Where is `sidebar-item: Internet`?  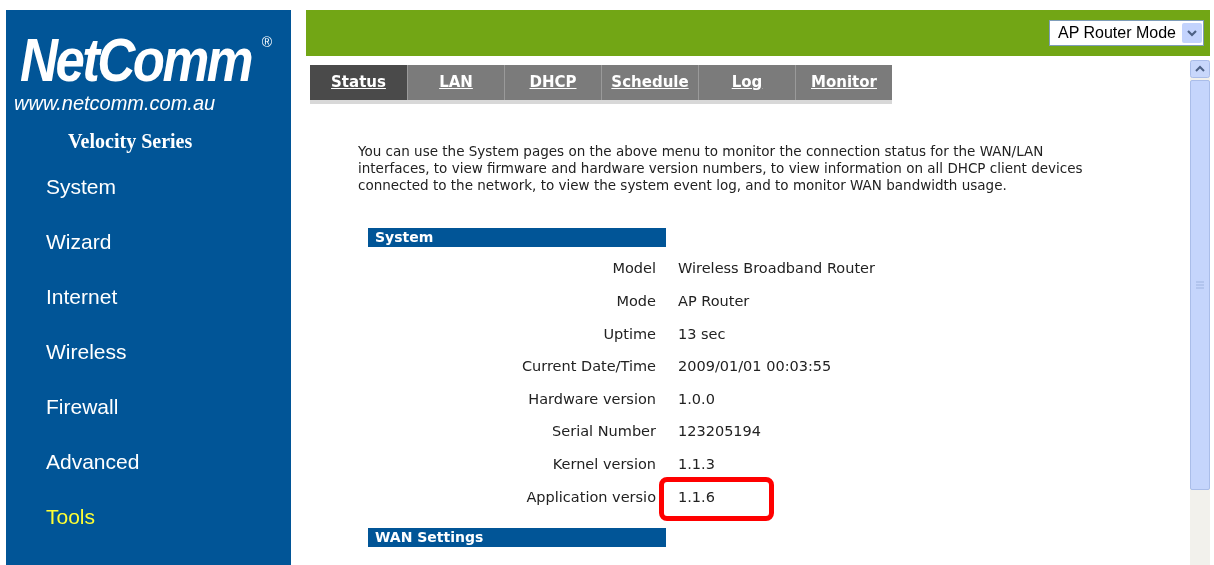 sidebar-item: Internet is located at coordinates (82, 312).